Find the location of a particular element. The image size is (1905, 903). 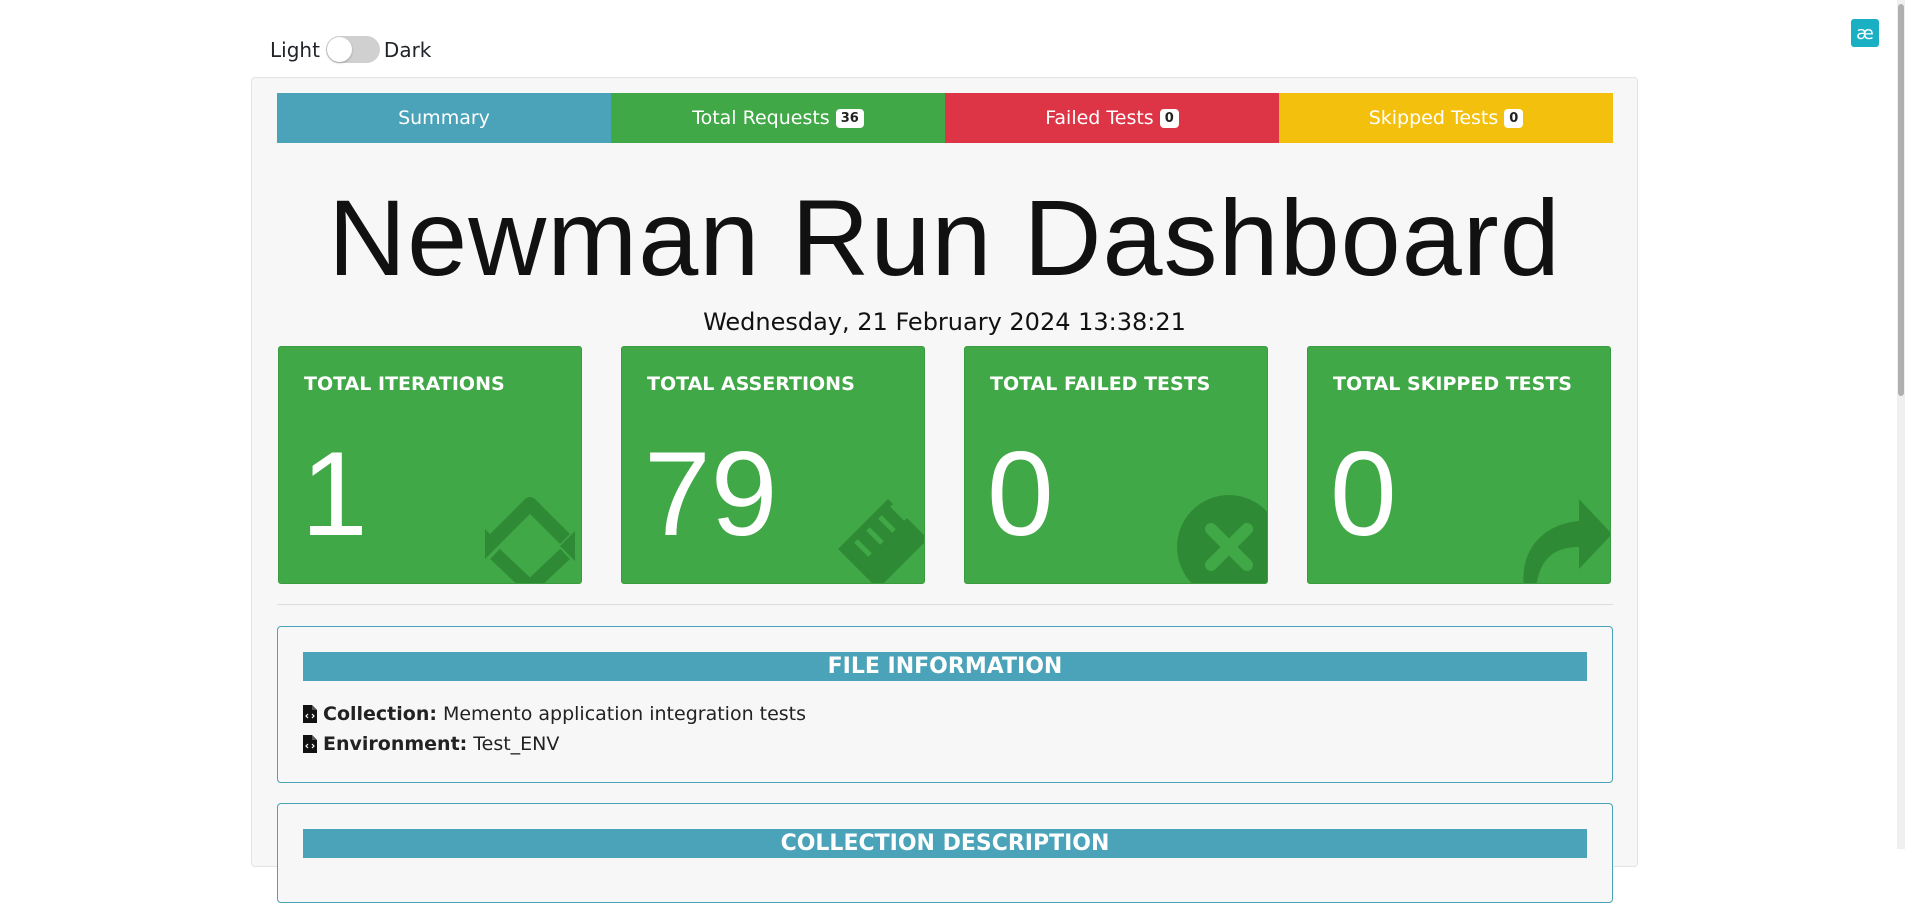

collection-description-panel: COLLECTION DESCRIPTION is located at coordinates (945, 853).